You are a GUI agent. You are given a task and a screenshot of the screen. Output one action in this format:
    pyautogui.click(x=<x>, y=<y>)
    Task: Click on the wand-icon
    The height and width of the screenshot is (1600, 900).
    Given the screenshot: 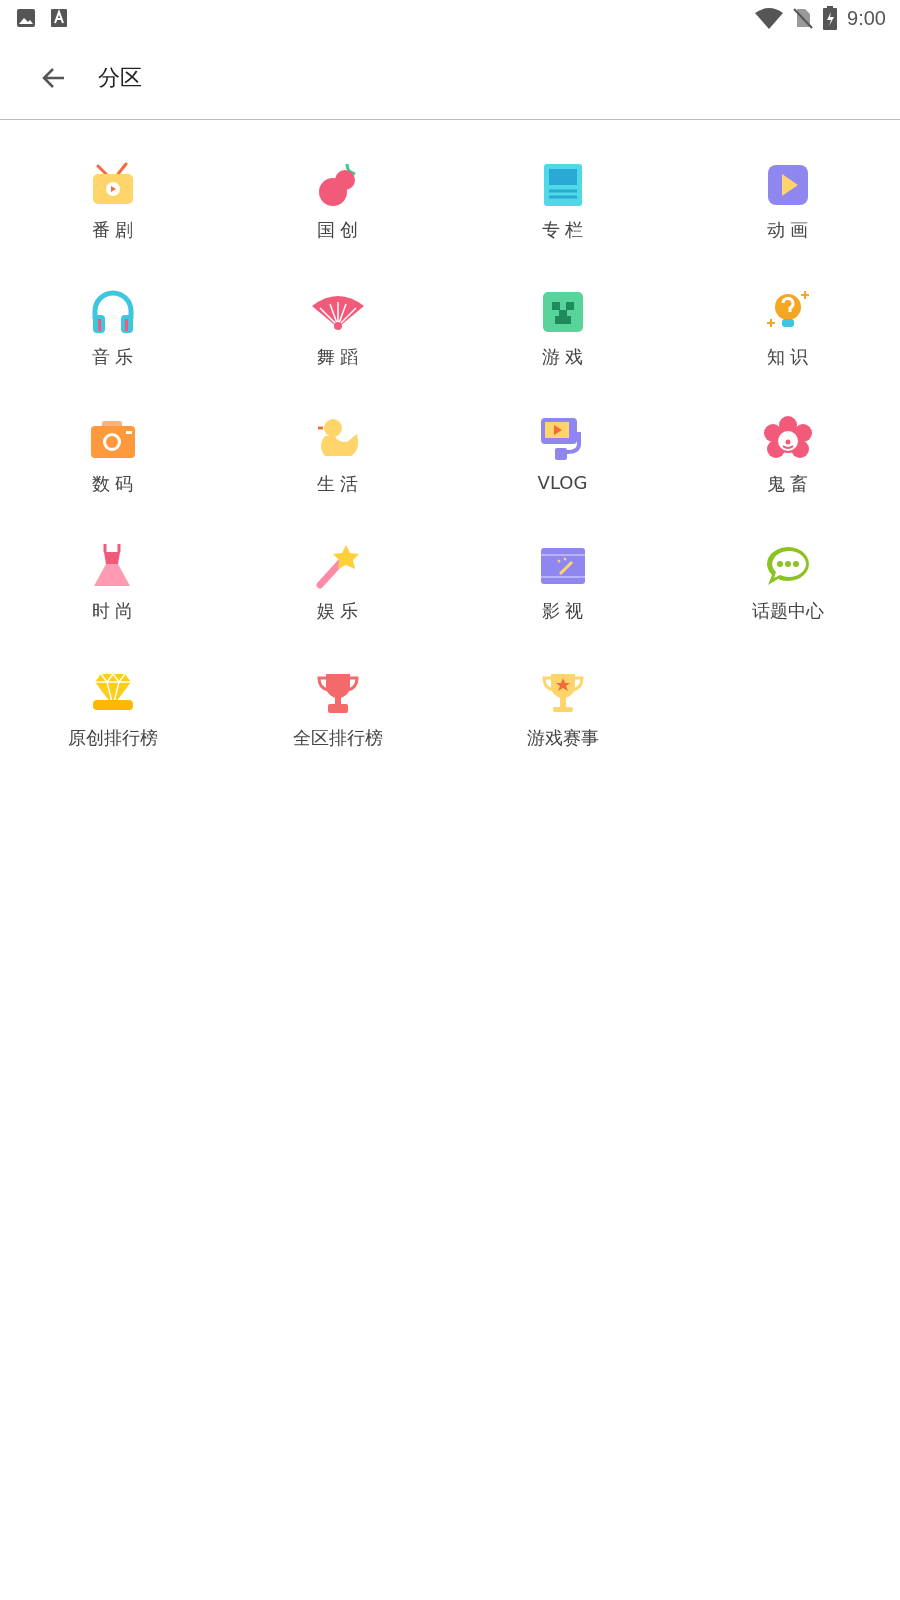 What is the action you would take?
    pyautogui.click(x=337, y=566)
    